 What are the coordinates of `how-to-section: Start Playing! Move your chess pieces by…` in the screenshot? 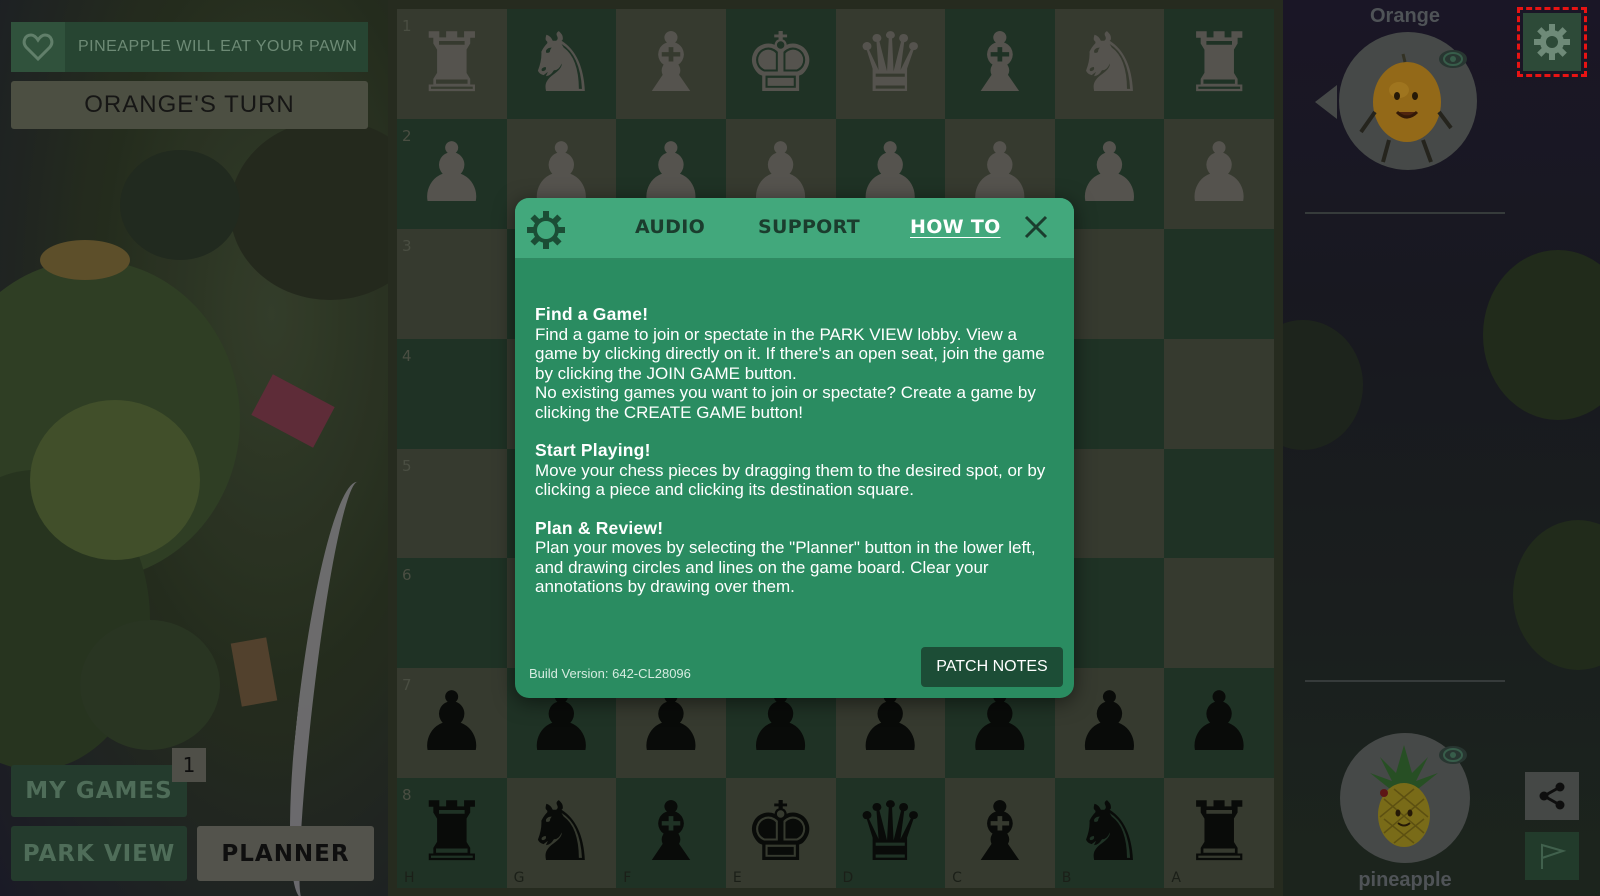 It's located at (795, 470).